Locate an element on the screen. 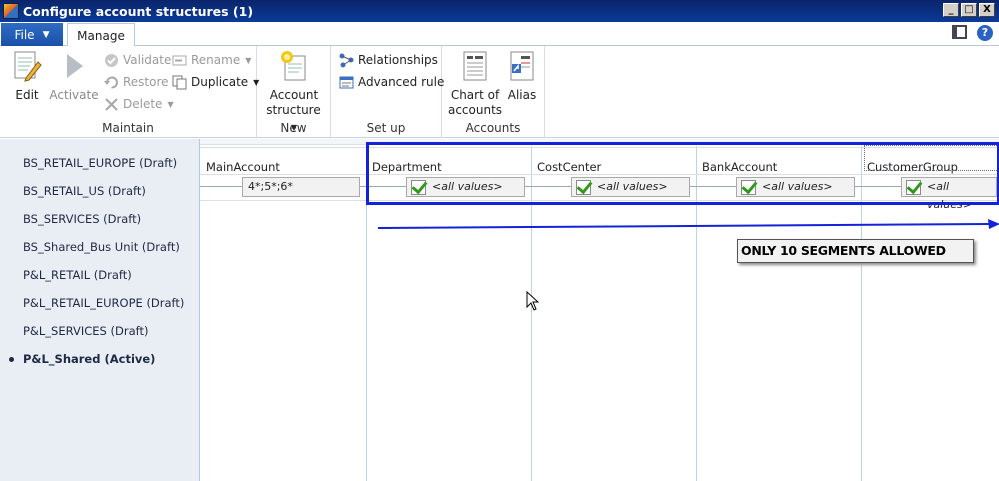 The height and width of the screenshot is (481, 999). duplicate-label: Duplicate is located at coordinates (220, 82).